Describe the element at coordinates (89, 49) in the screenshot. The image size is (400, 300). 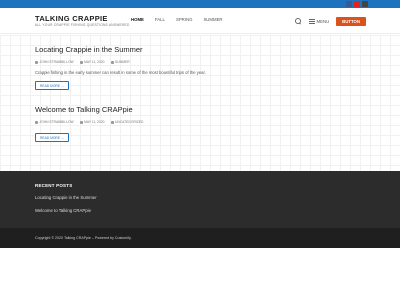
I see `post-title: Locating Crappie in the Summer` at that location.